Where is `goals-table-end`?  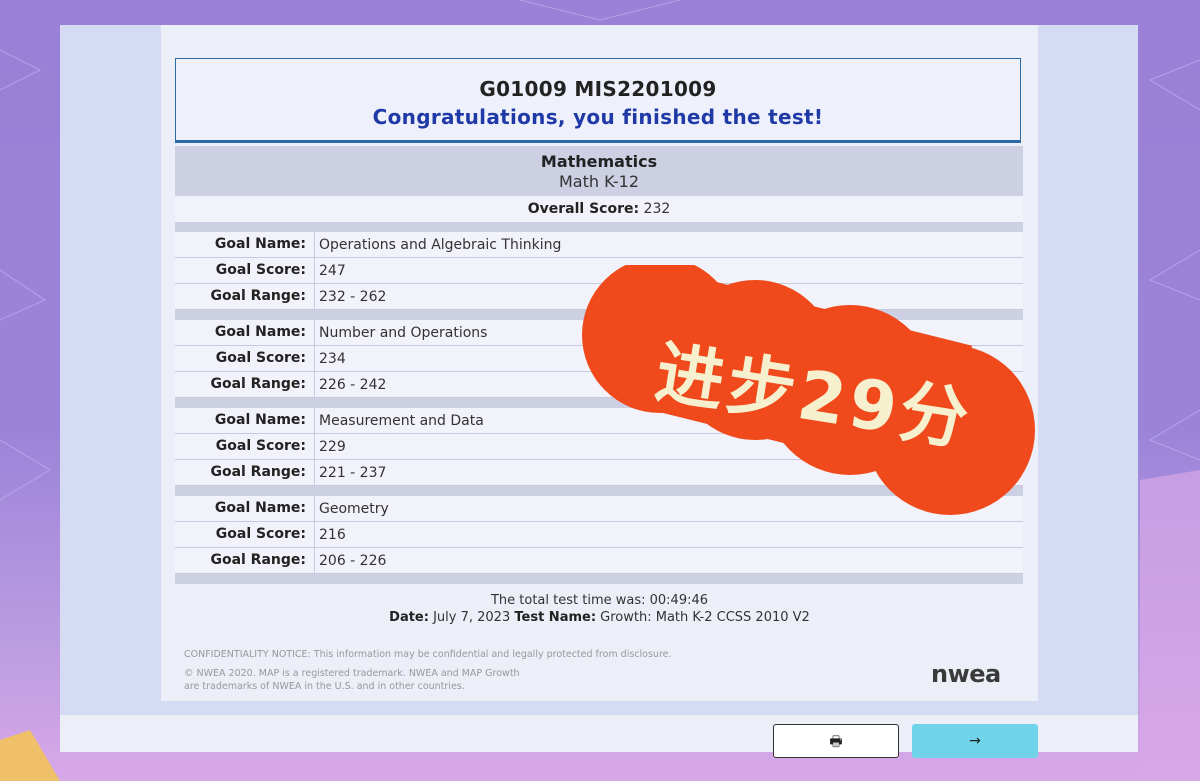
goals-table-end is located at coordinates (599, 579).